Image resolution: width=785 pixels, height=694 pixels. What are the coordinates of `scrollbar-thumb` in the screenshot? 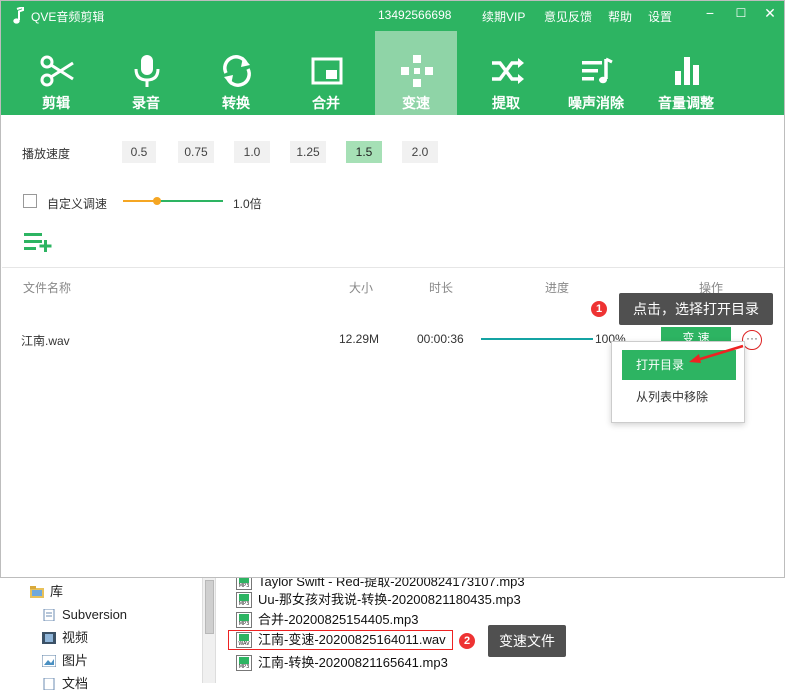 It's located at (209, 607).